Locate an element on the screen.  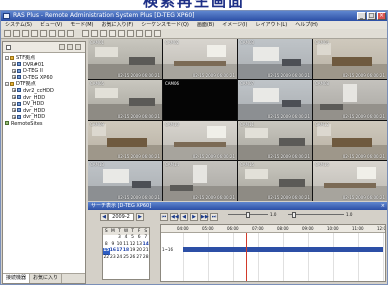
camera-view: CAM05 02-15 2009 06:00:21 is located at coordinates (125, 99).